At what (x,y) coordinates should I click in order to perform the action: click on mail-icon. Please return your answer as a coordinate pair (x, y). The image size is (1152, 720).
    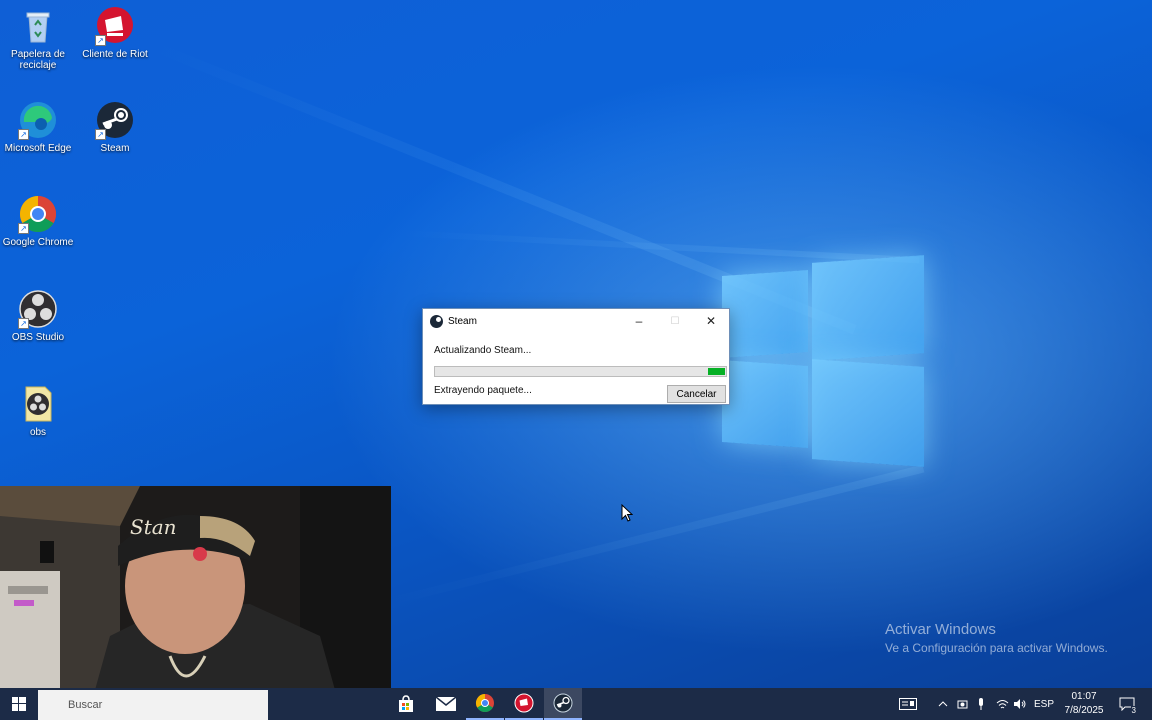
    Looking at the image, I should click on (446, 704).